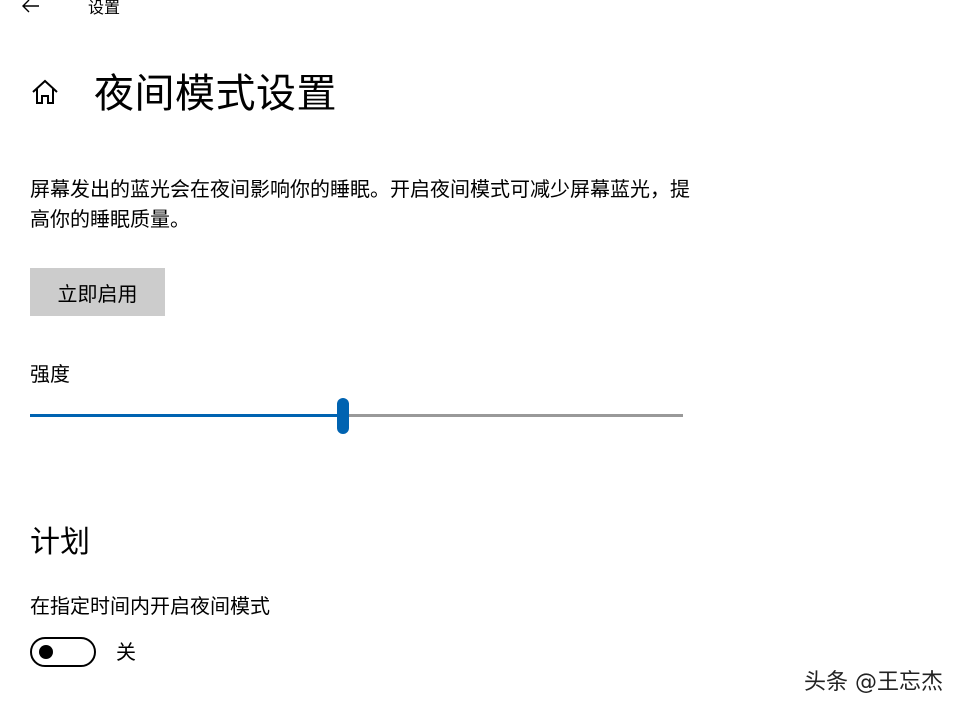 The height and width of the screenshot is (715, 963). I want to click on home-button, so click(45, 94).